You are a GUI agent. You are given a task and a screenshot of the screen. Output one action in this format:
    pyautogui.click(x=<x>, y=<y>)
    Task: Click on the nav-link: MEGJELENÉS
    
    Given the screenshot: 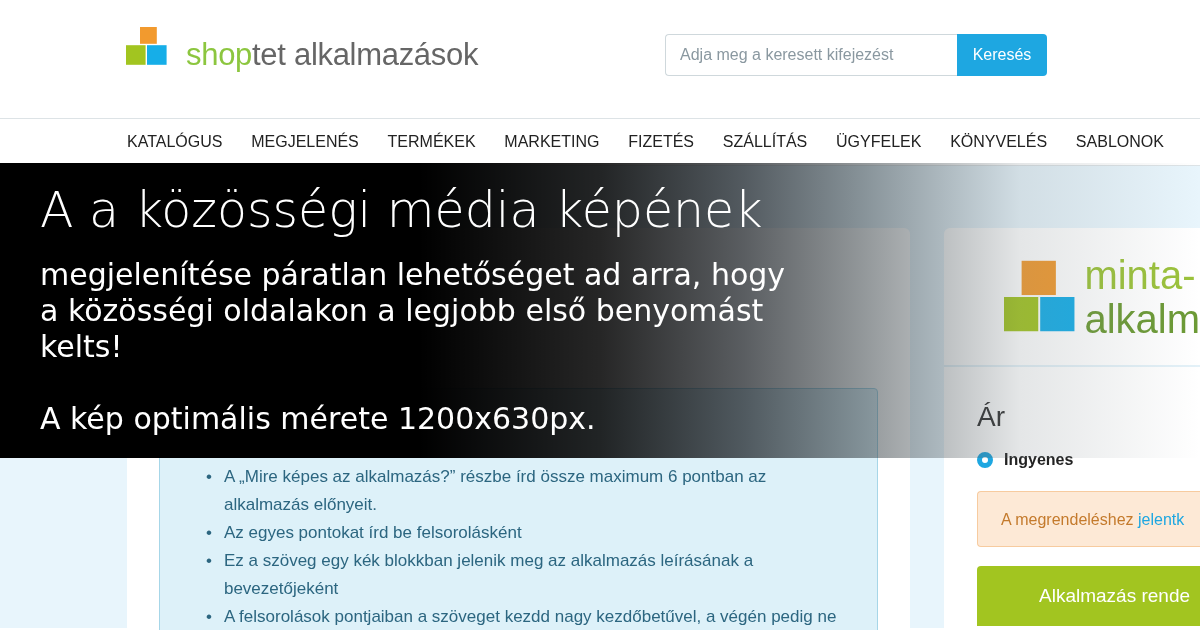 What is the action you would take?
    pyautogui.click(x=305, y=142)
    